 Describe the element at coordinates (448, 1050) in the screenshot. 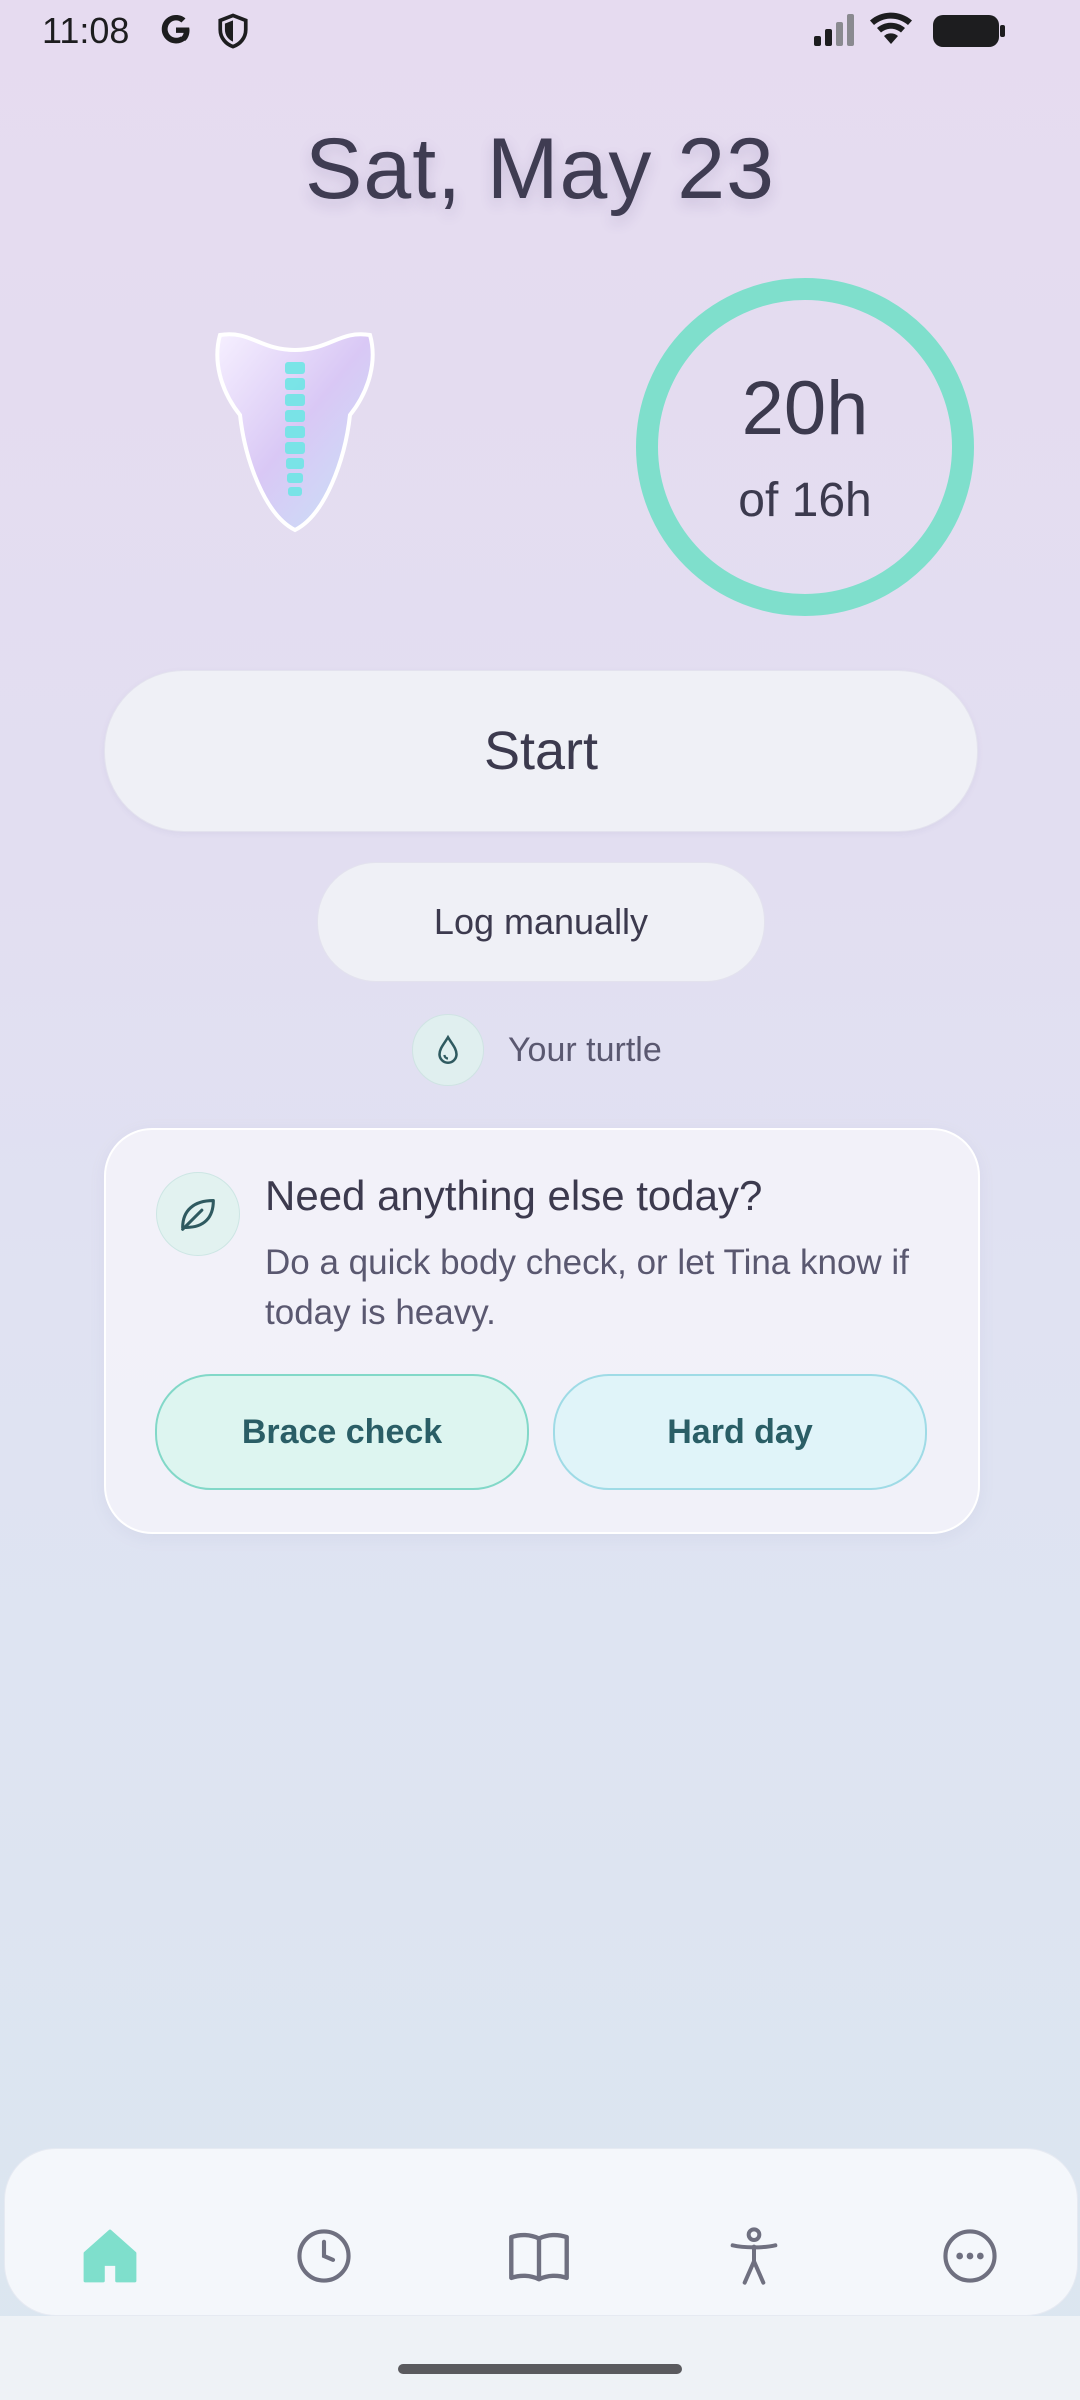

I see `water-drop-icon` at that location.